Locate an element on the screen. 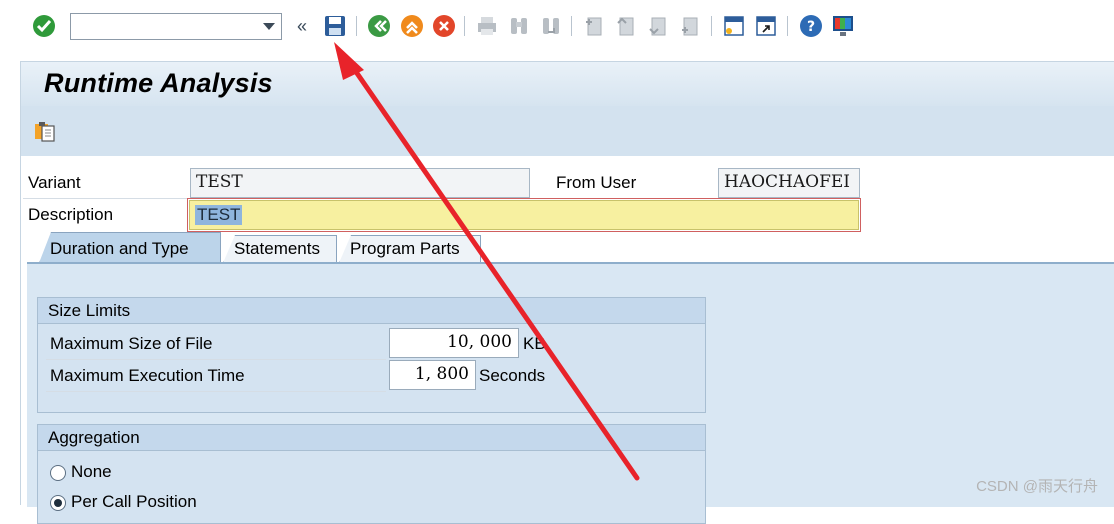 The image size is (1114, 524). from-user-field: HAOCHAOFEI is located at coordinates (789, 183).